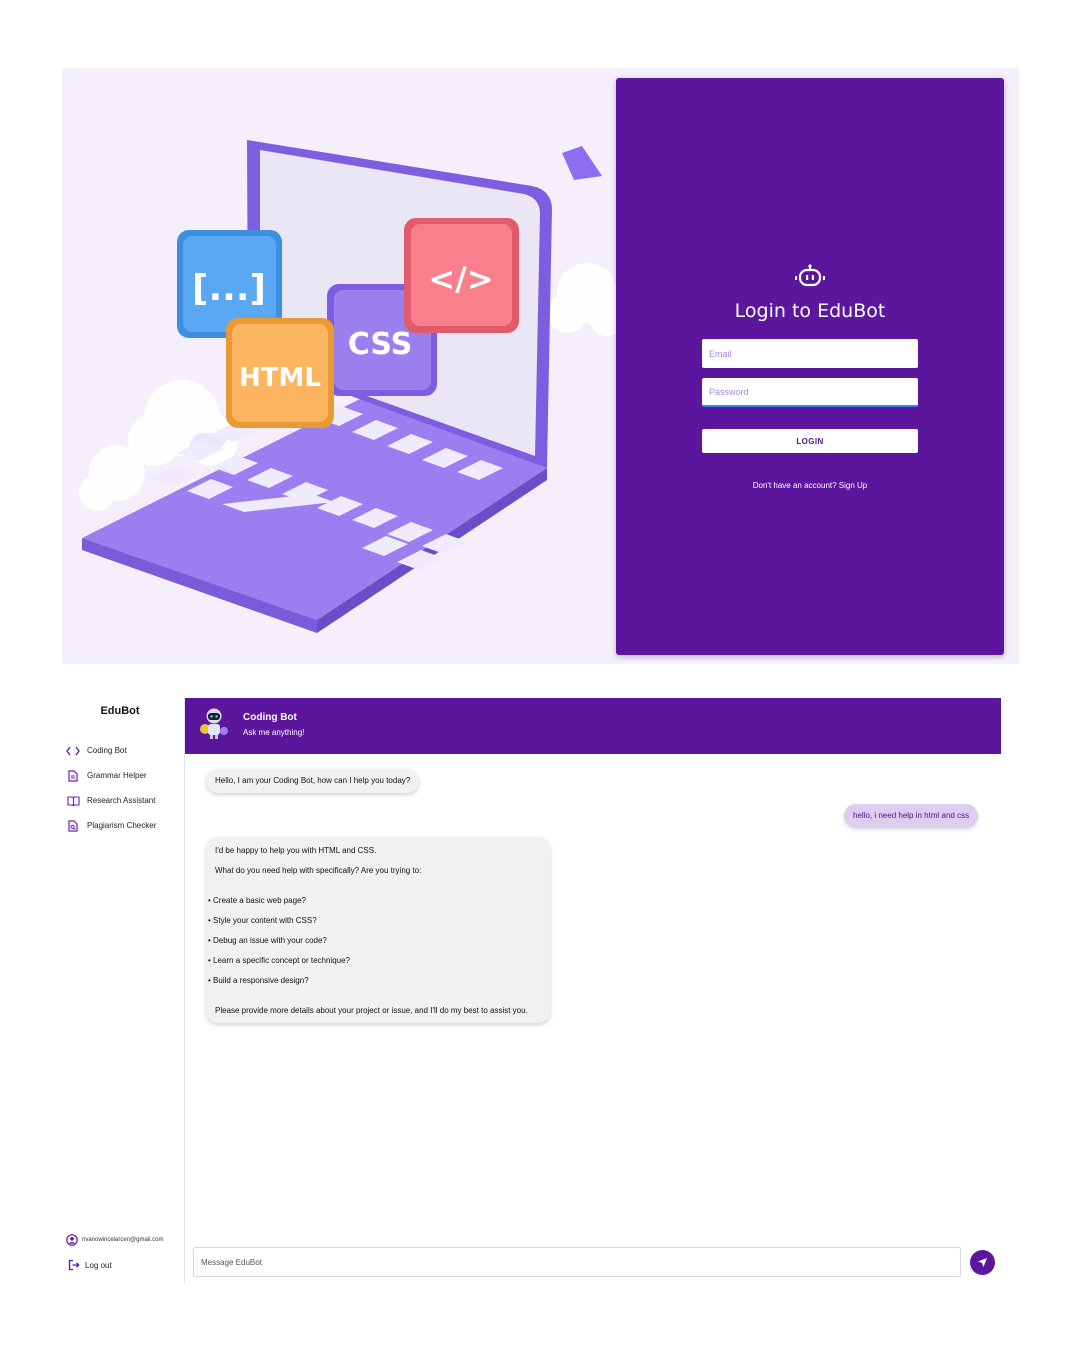  Describe the element at coordinates (72, 1240) in the screenshot. I see `user-circle-icon` at that location.